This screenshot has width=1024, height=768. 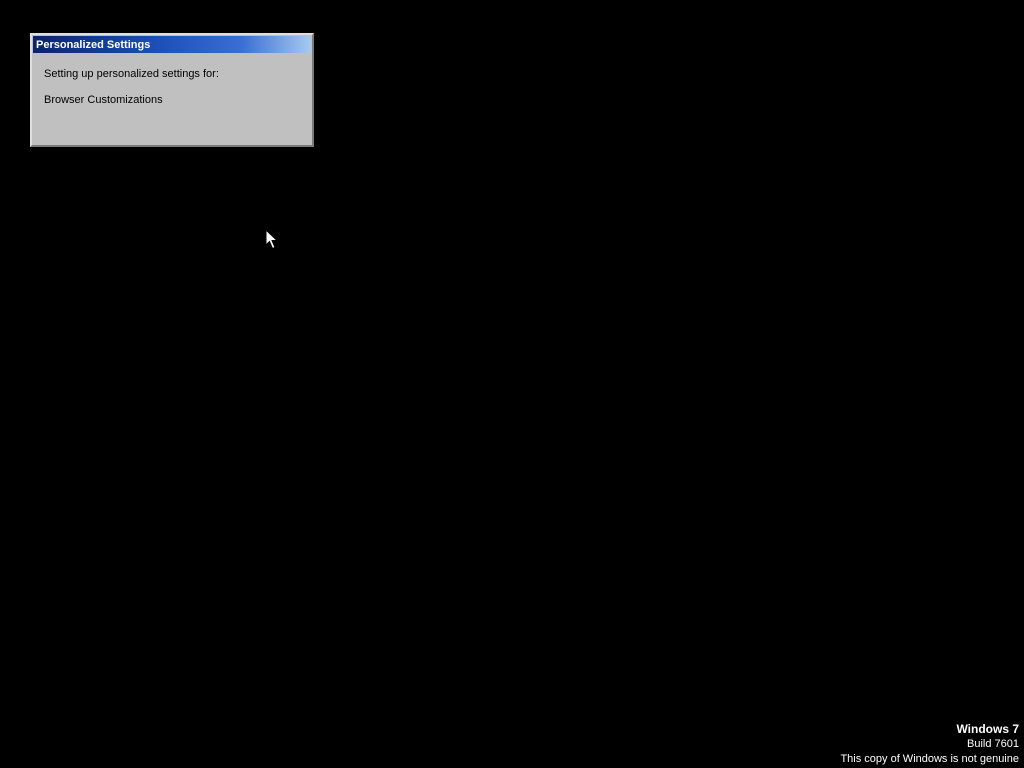 I want to click on watermark-genuine-notice: This copy of Windows is not genuine, so click(x=929, y=759).